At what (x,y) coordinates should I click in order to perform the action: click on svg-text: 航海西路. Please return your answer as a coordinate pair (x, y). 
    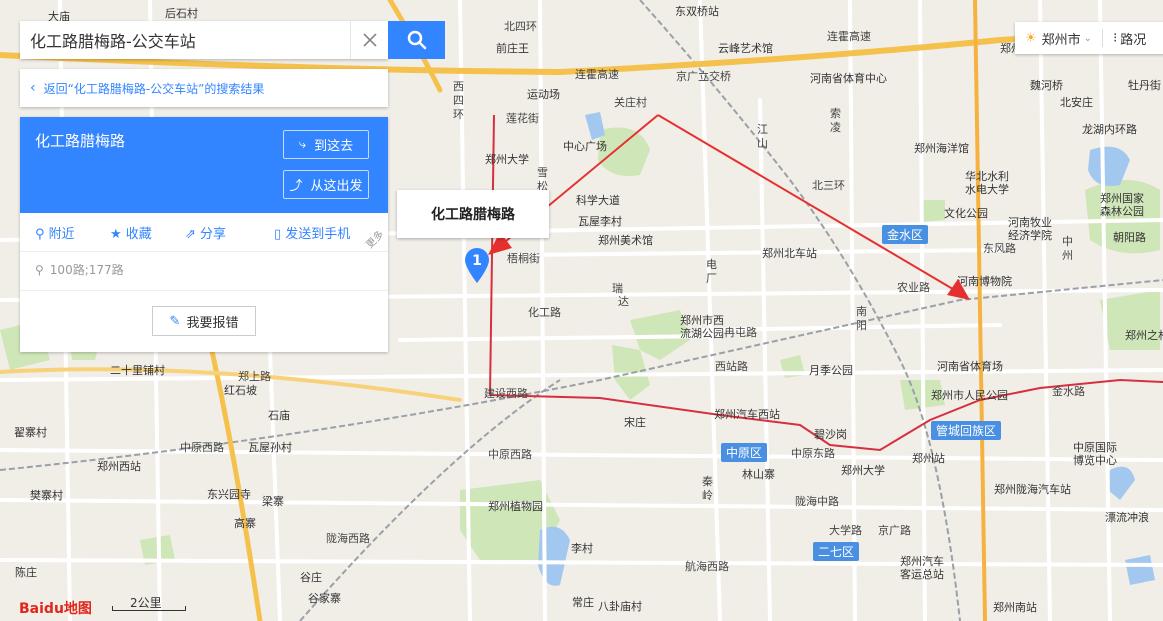
    Looking at the image, I should click on (707, 566).